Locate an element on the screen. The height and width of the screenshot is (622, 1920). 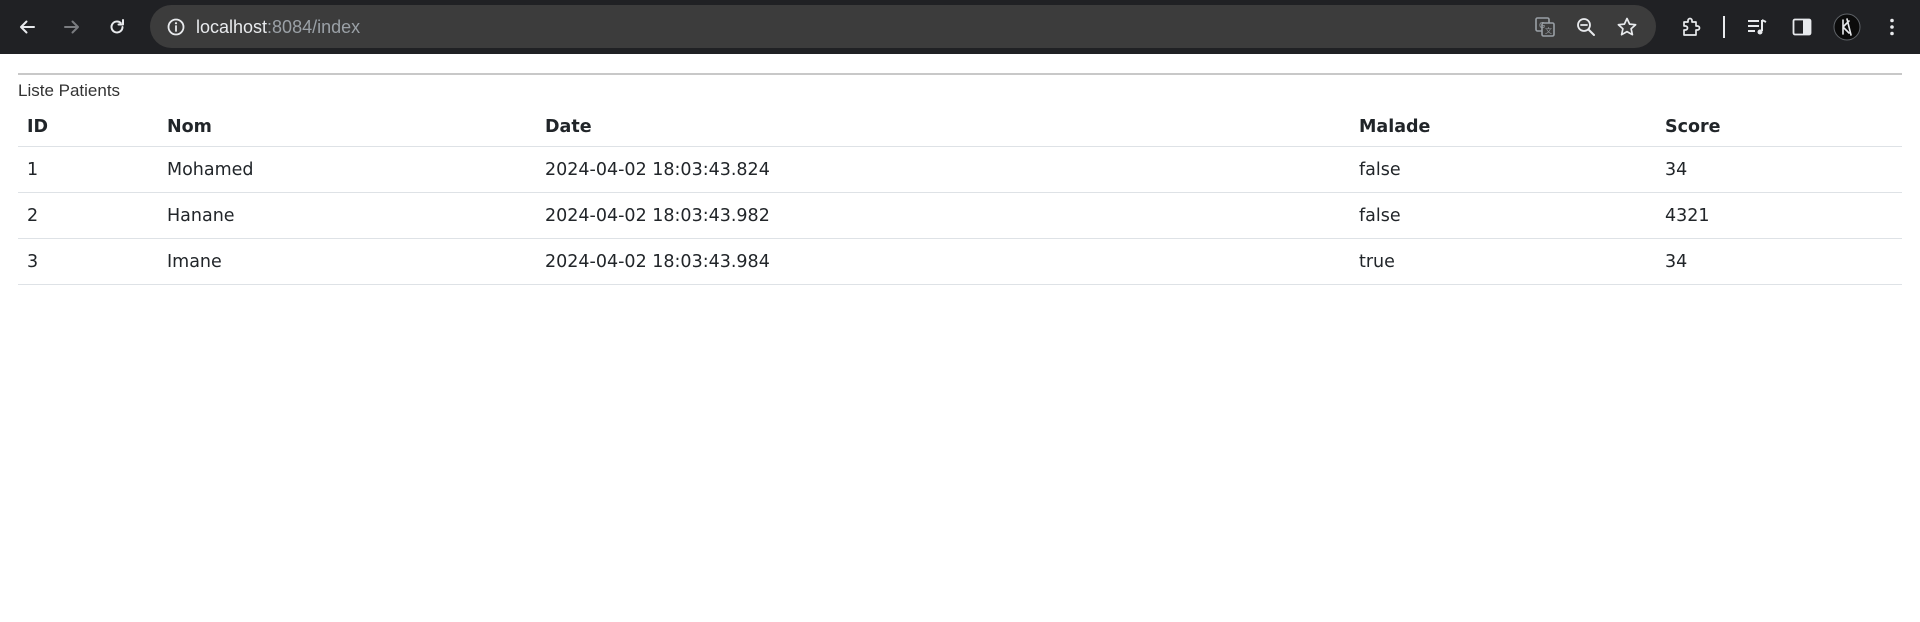
horizontal-rule is located at coordinates (960, 74).